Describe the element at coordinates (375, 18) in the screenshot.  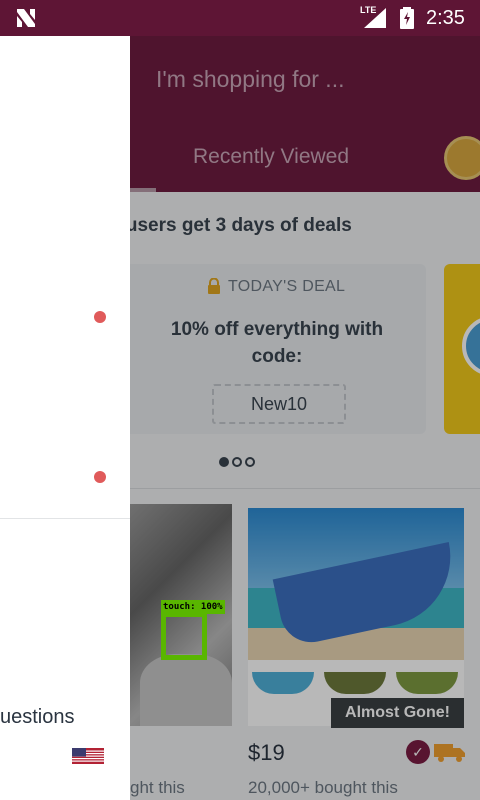
I see `signal-icon` at that location.